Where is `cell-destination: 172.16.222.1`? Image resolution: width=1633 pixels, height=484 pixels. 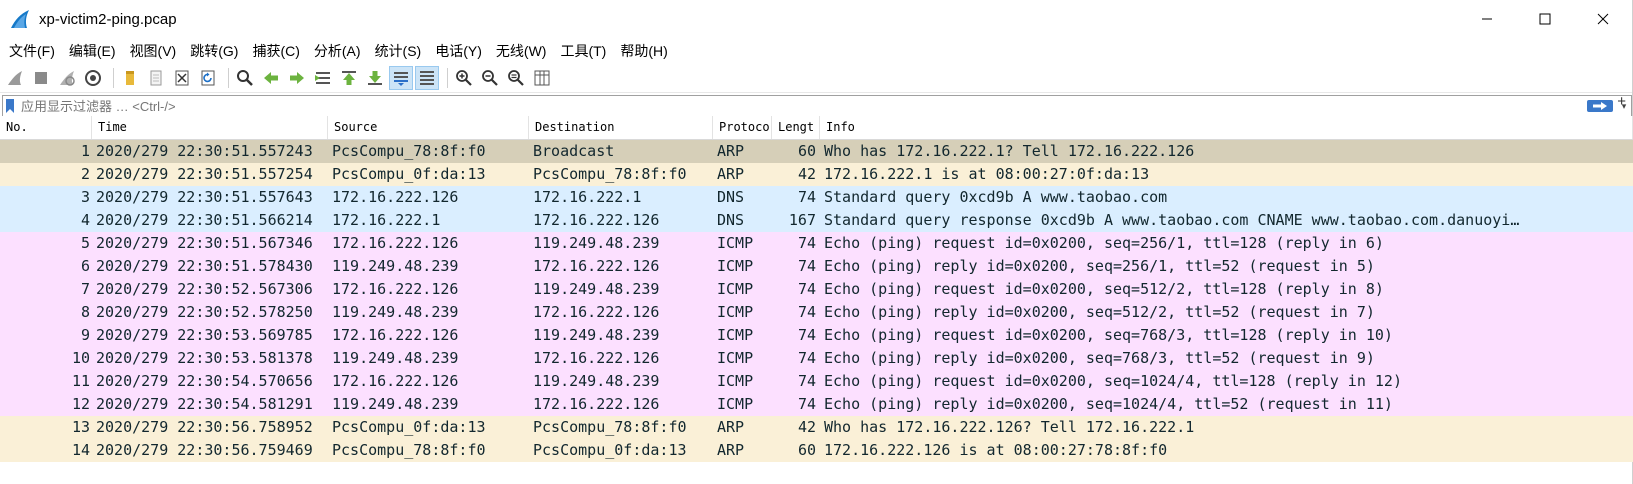 cell-destination: 172.16.222.1 is located at coordinates (587, 197).